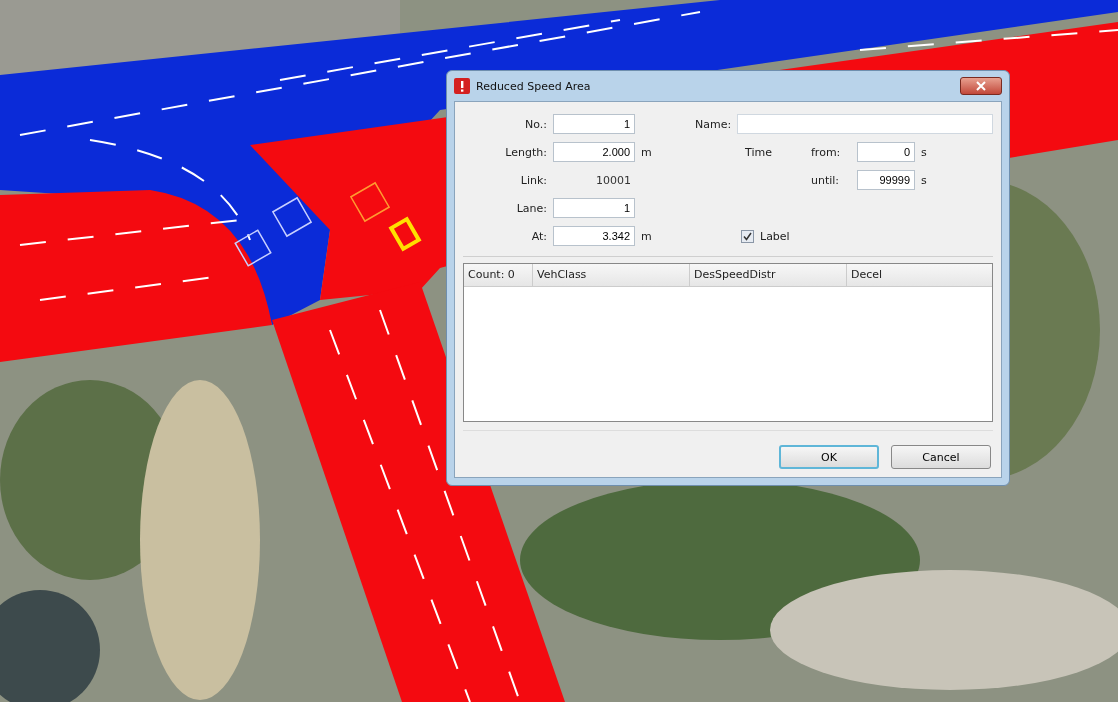 The width and height of the screenshot is (1118, 702). I want to click on label-checkbox, so click(747, 236).